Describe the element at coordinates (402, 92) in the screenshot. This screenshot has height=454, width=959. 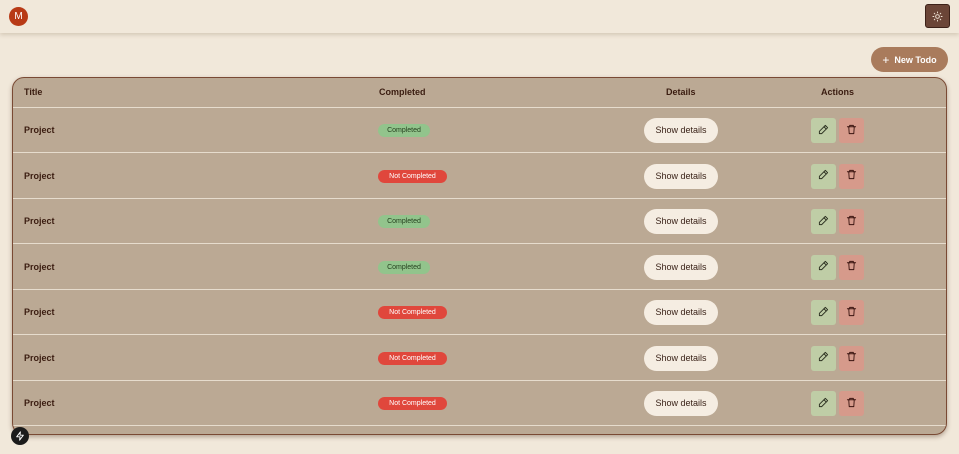
I see `column-header-completed: Completed` at that location.